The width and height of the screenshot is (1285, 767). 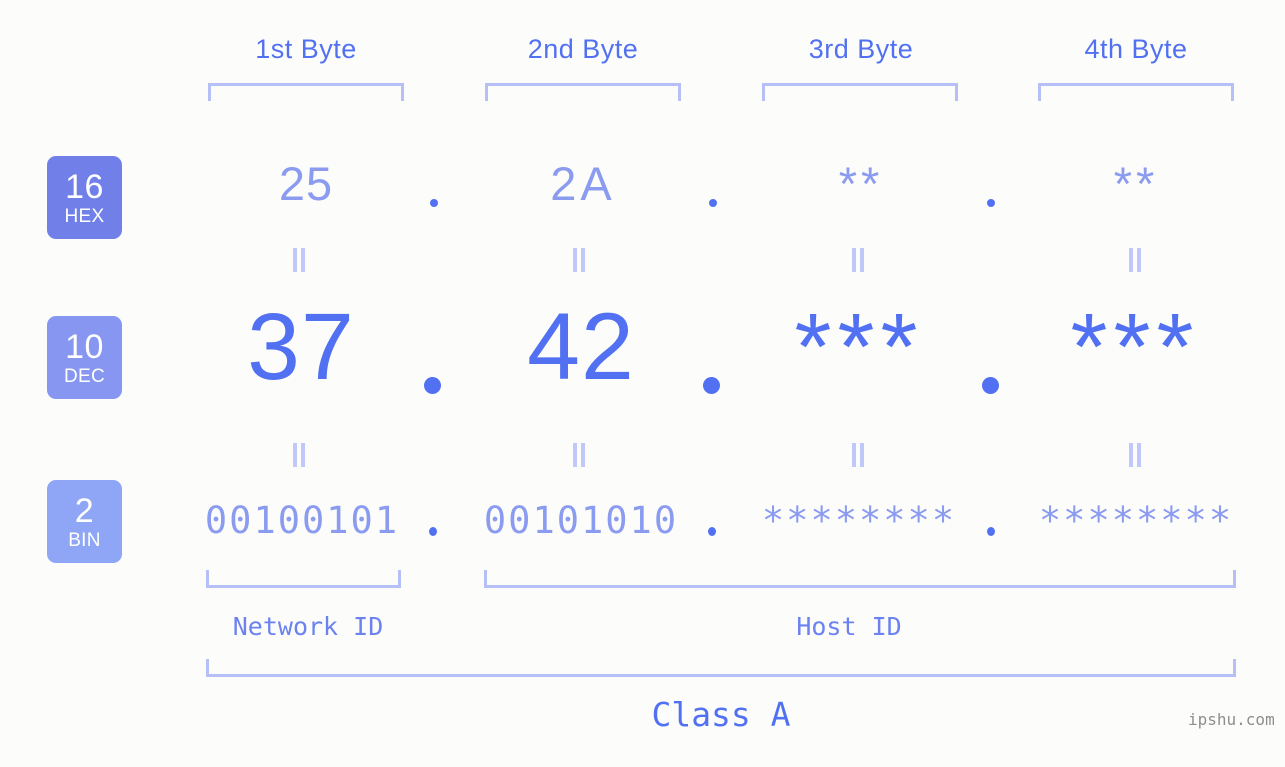 What do you see at coordinates (303, 579) in the screenshot?
I see `network-id-bracket` at bounding box center [303, 579].